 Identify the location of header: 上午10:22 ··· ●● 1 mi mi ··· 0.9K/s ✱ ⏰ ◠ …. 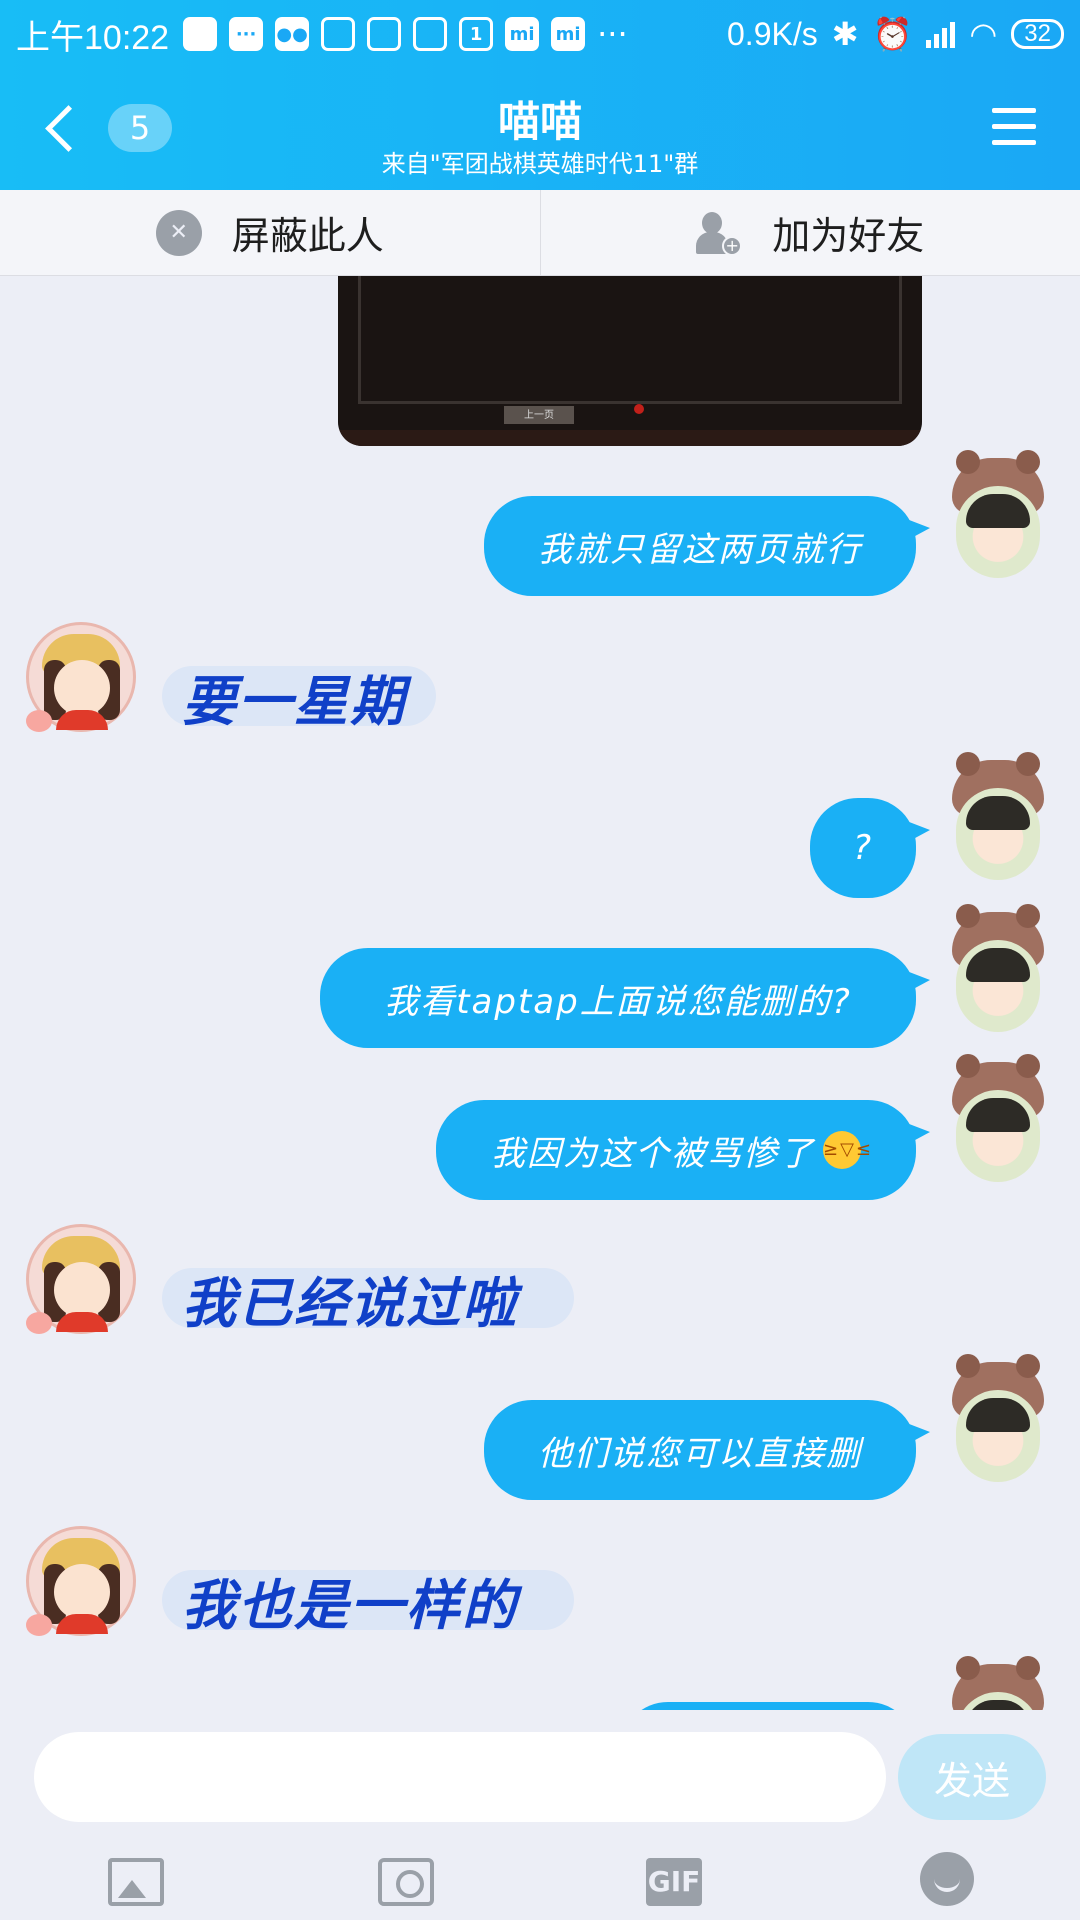
(540, 95).